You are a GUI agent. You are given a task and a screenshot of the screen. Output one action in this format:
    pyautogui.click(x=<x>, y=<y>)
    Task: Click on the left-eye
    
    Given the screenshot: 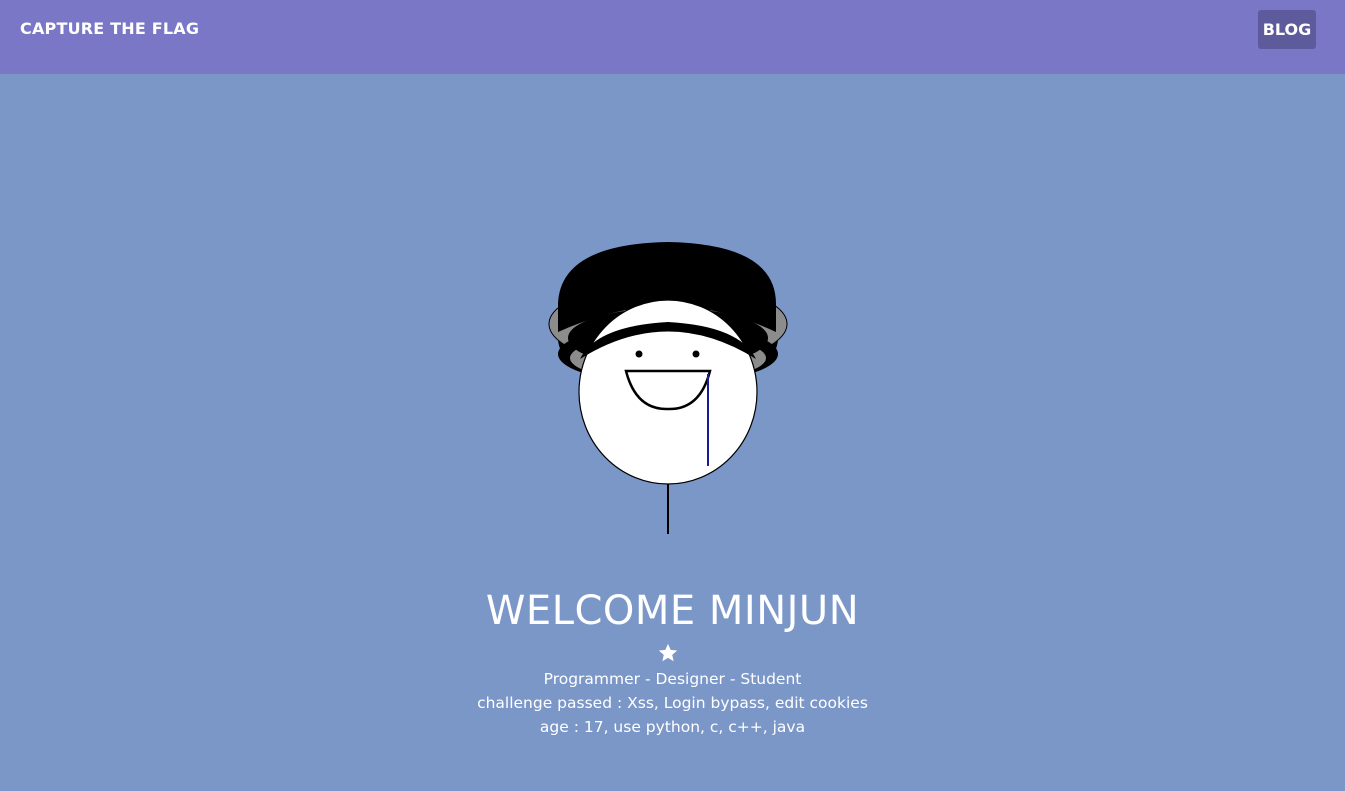 What is the action you would take?
    pyautogui.click(x=639, y=354)
    